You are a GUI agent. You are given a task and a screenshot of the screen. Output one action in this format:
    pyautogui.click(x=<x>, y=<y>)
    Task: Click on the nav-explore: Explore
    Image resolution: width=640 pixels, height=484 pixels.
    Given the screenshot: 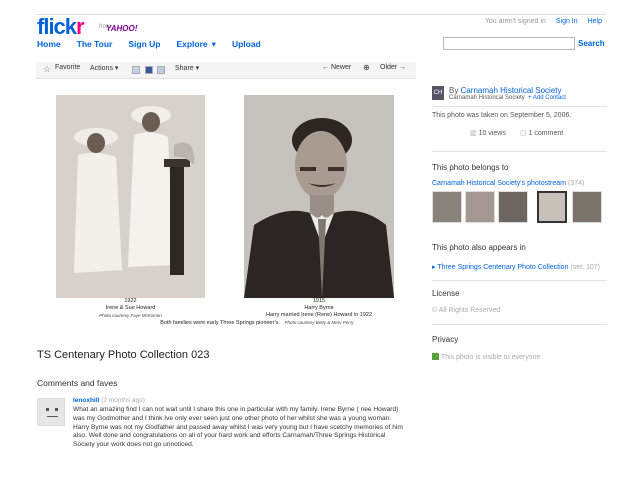 What is the action you would take?
    pyautogui.click(x=191, y=44)
    